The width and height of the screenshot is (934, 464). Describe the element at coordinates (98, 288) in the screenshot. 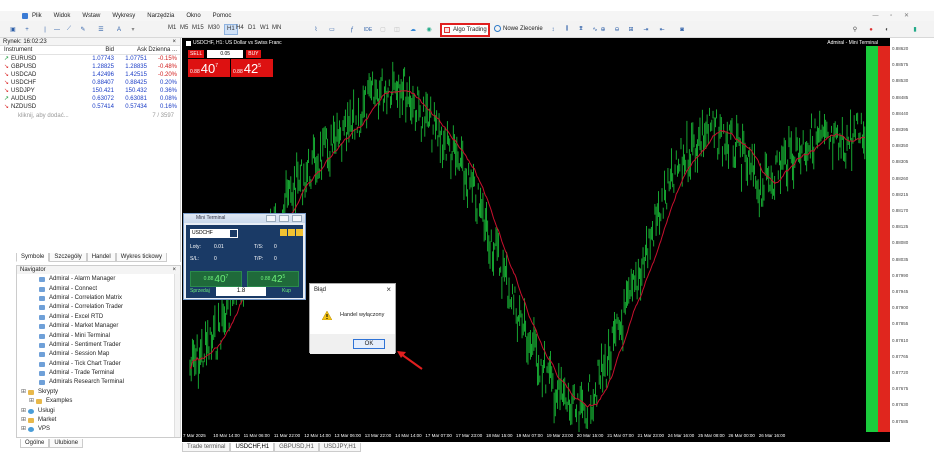

I see `navigator-item: Admiral - Connect` at that location.